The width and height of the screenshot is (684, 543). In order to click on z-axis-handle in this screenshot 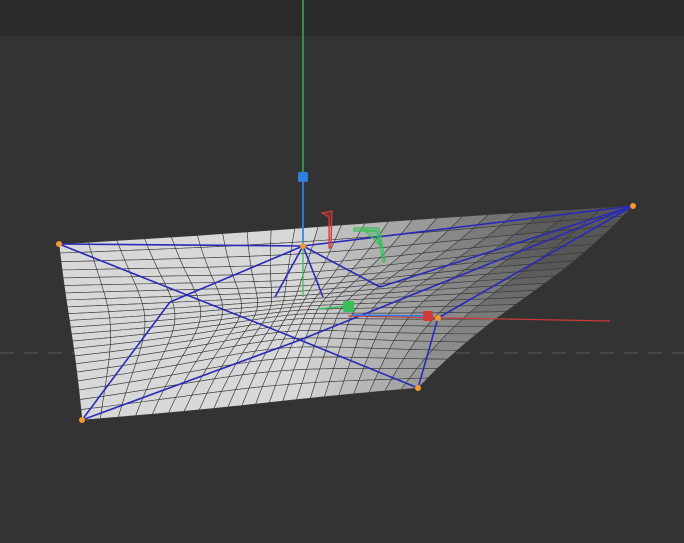, I will do `click(303, 177)`.